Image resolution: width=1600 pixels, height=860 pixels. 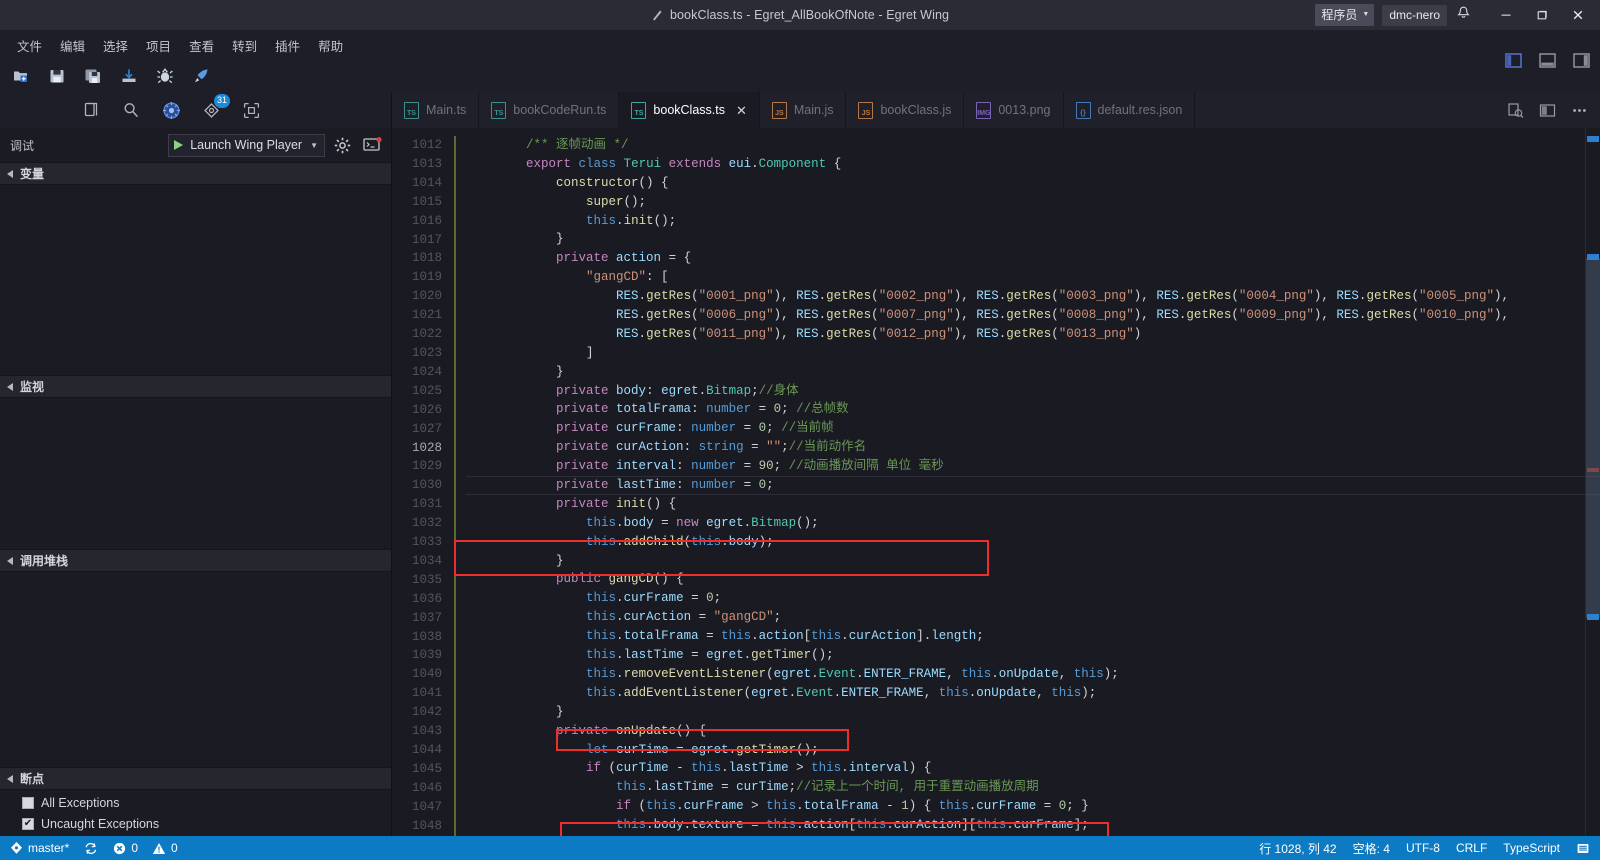 What do you see at coordinates (1513, 60) in the screenshot?
I see `toggle-sidebar-icon` at bounding box center [1513, 60].